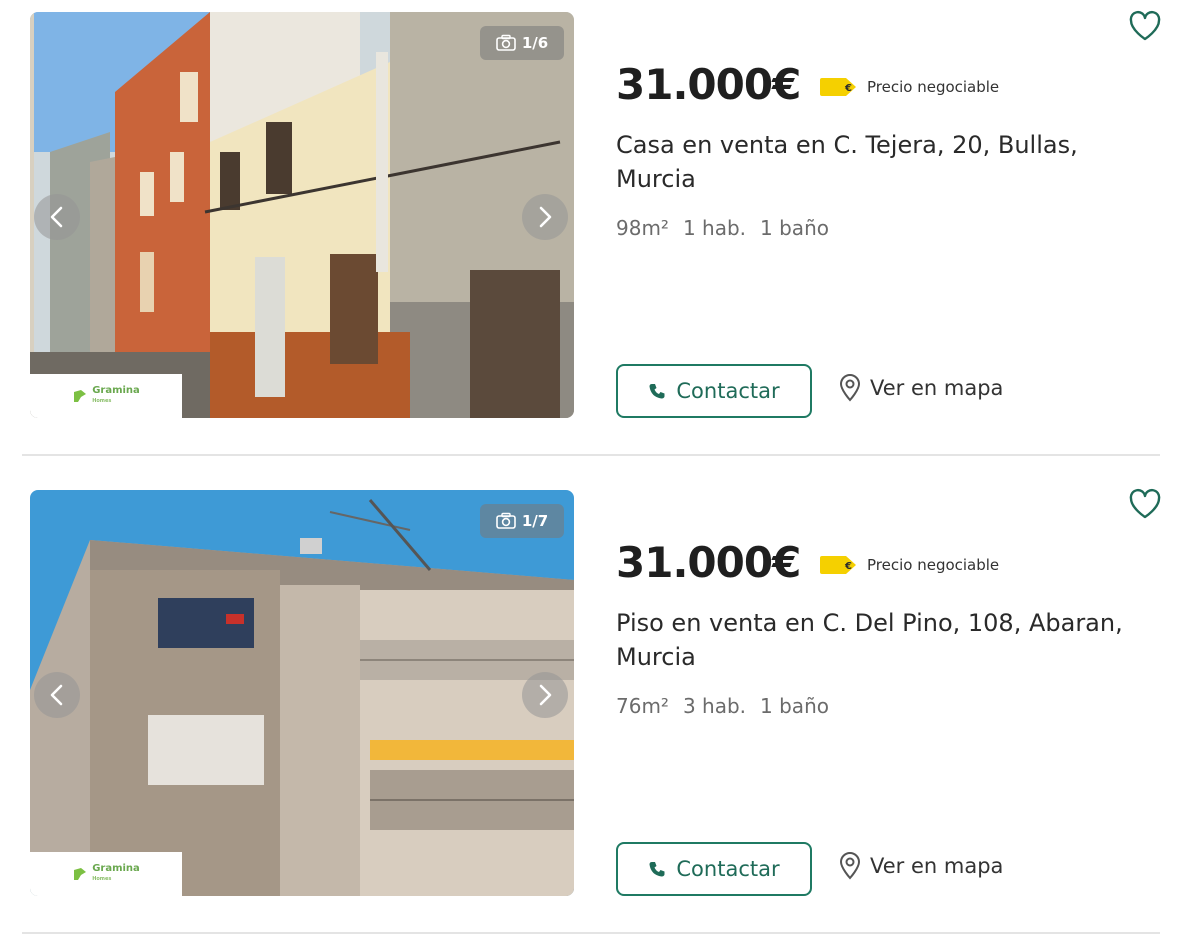 The image size is (1200, 936). I want to click on photo-counter: 1/7, so click(522, 521).